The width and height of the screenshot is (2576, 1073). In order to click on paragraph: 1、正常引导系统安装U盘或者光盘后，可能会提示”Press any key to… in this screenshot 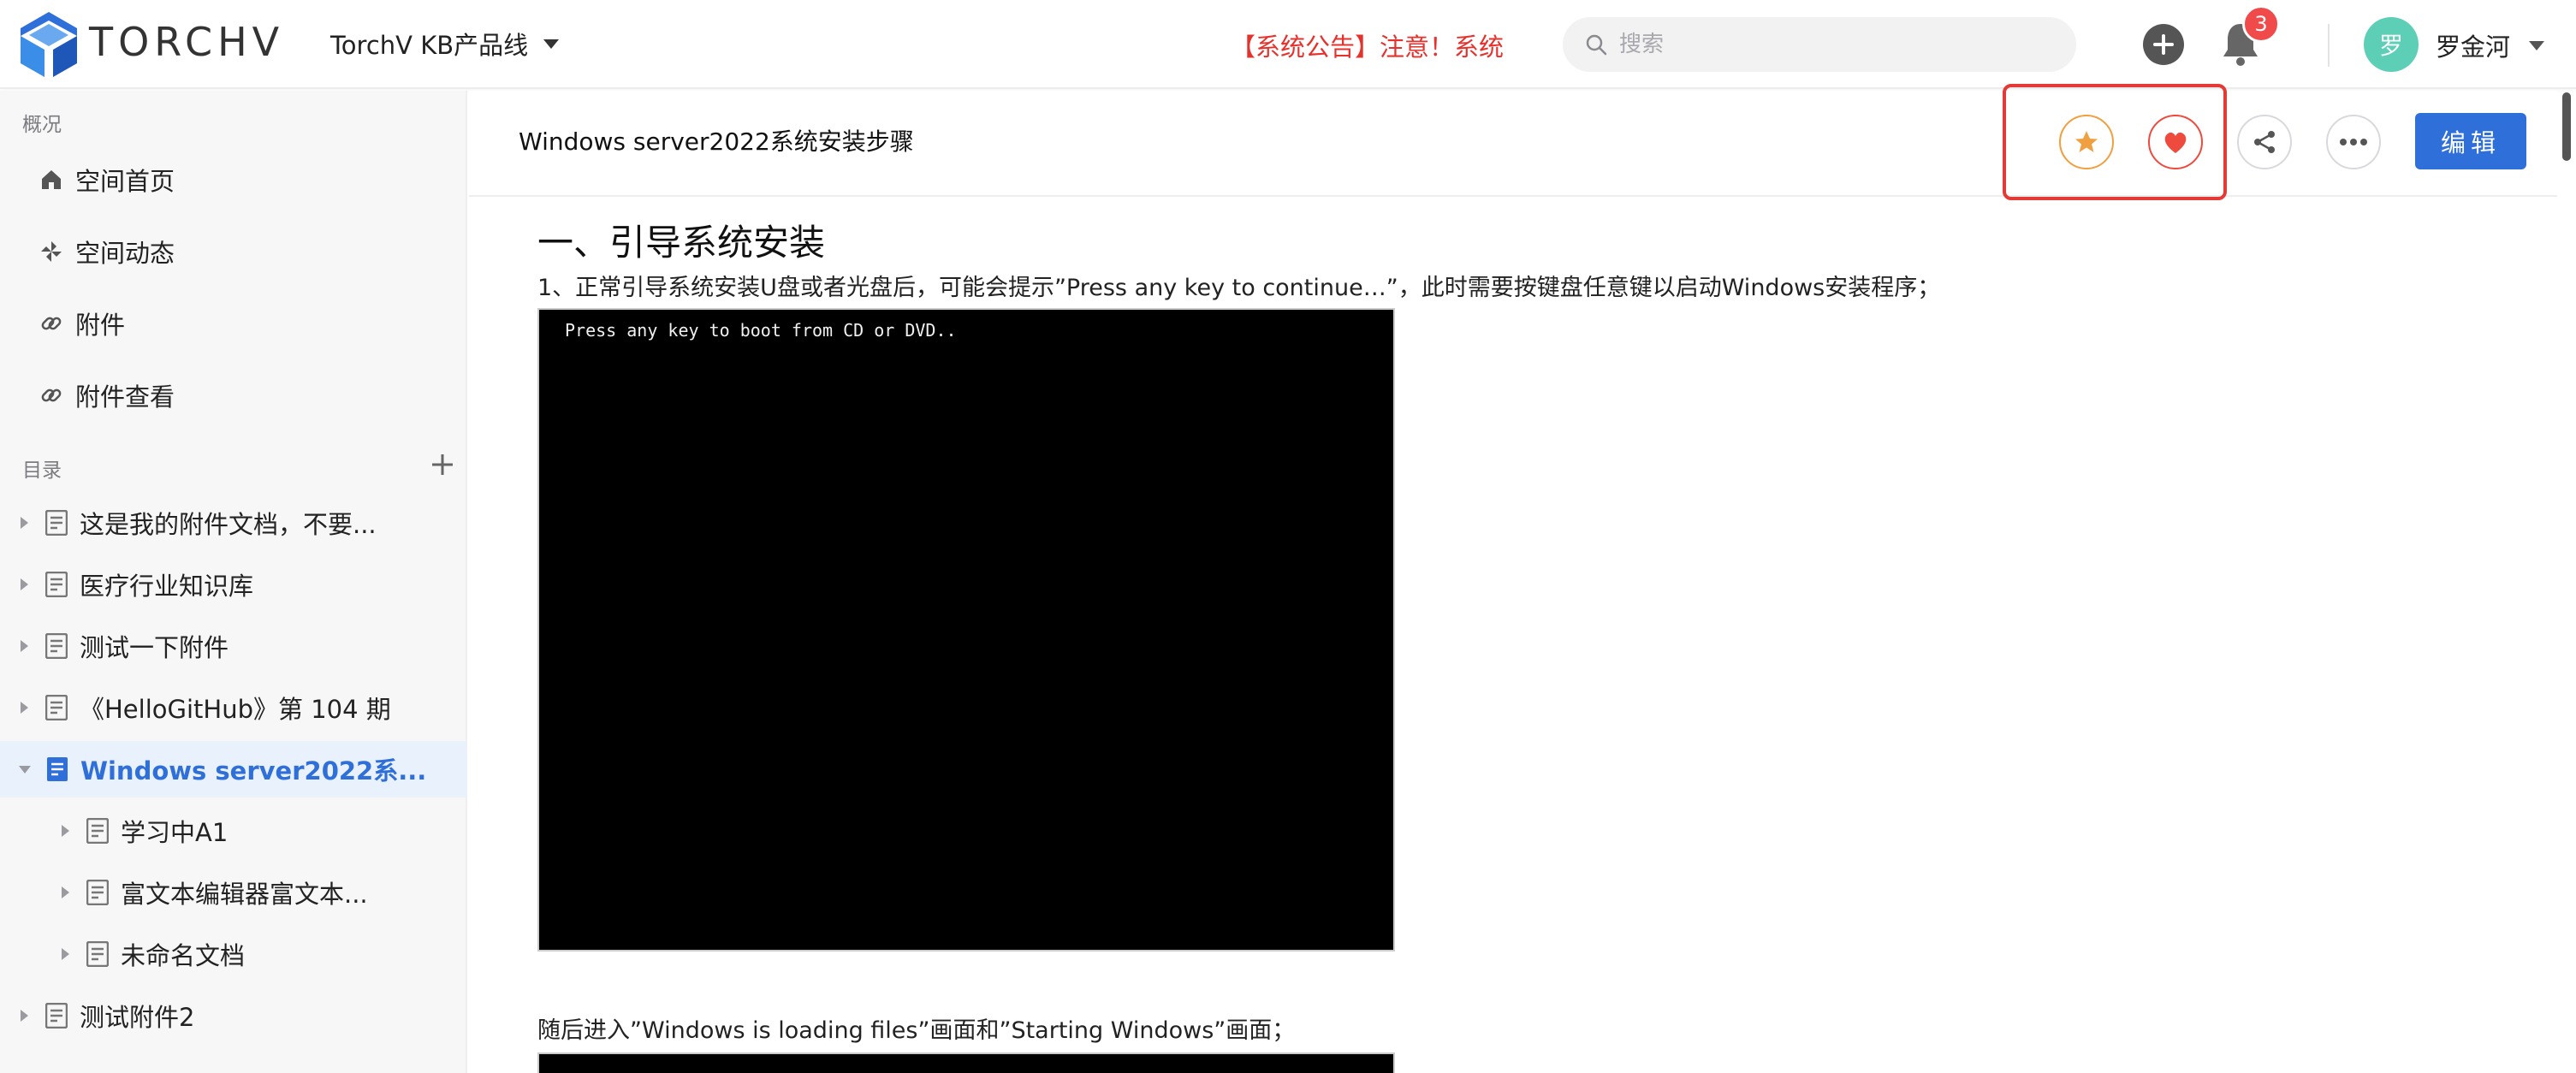, I will do `click(1239, 288)`.